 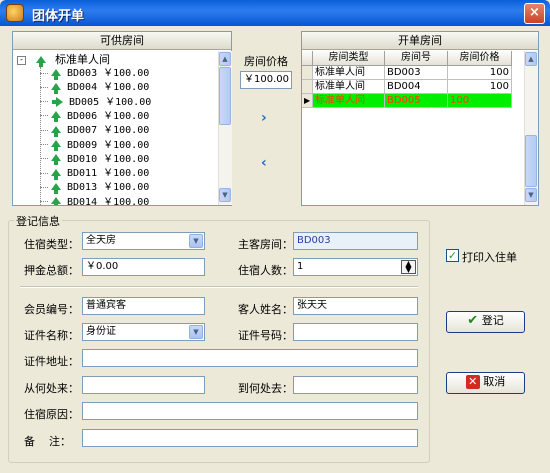 What do you see at coordinates (82, 131) in the screenshot?
I see `room-number: BD007` at bounding box center [82, 131].